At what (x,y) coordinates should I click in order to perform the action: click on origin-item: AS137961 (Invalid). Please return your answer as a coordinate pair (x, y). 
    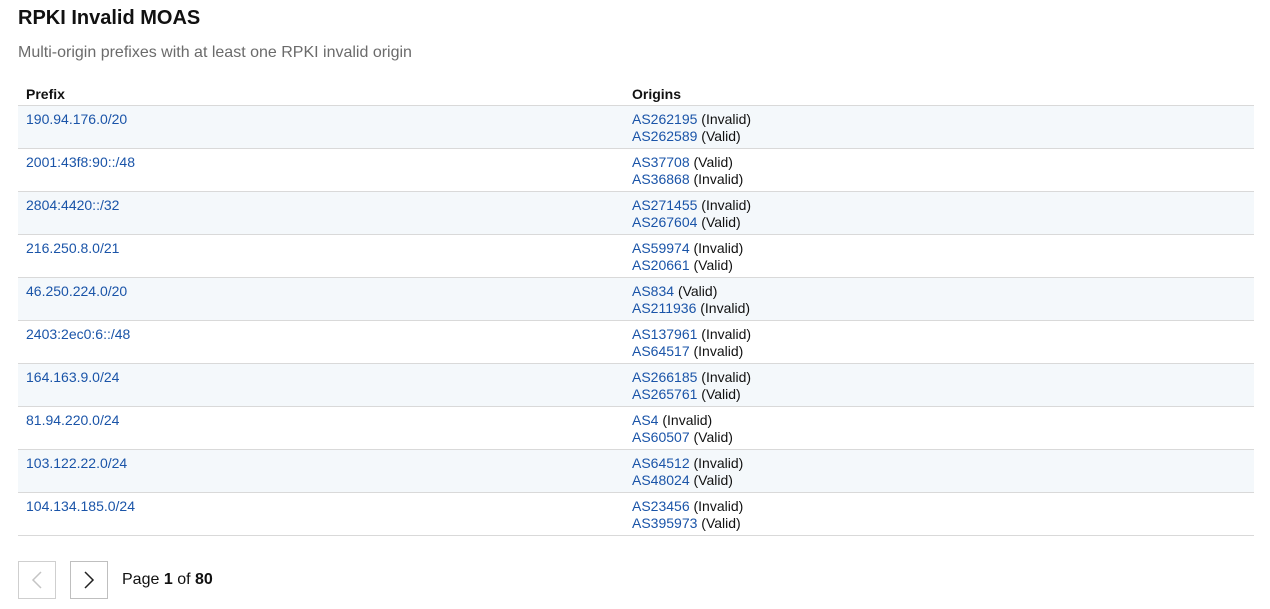
    Looking at the image, I should click on (939, 334).